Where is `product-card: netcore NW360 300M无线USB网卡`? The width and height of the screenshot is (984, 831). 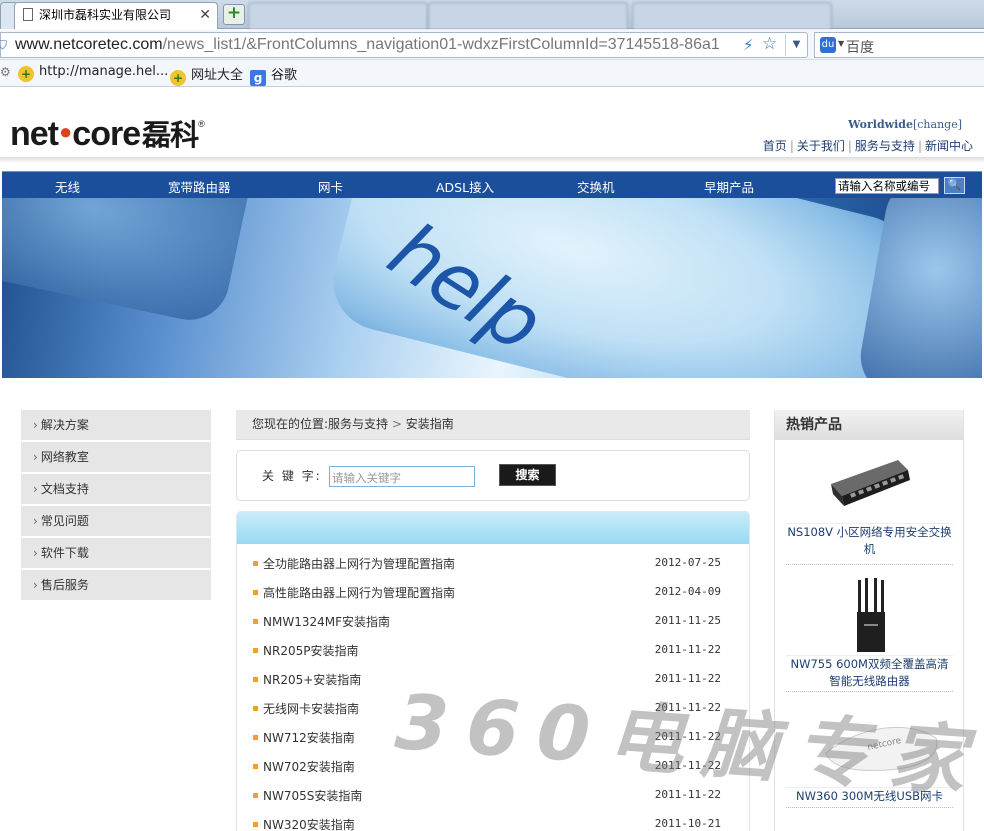
product-card: netcore NW360 300M无线USB网卡 is located at coordinates (869, 758).